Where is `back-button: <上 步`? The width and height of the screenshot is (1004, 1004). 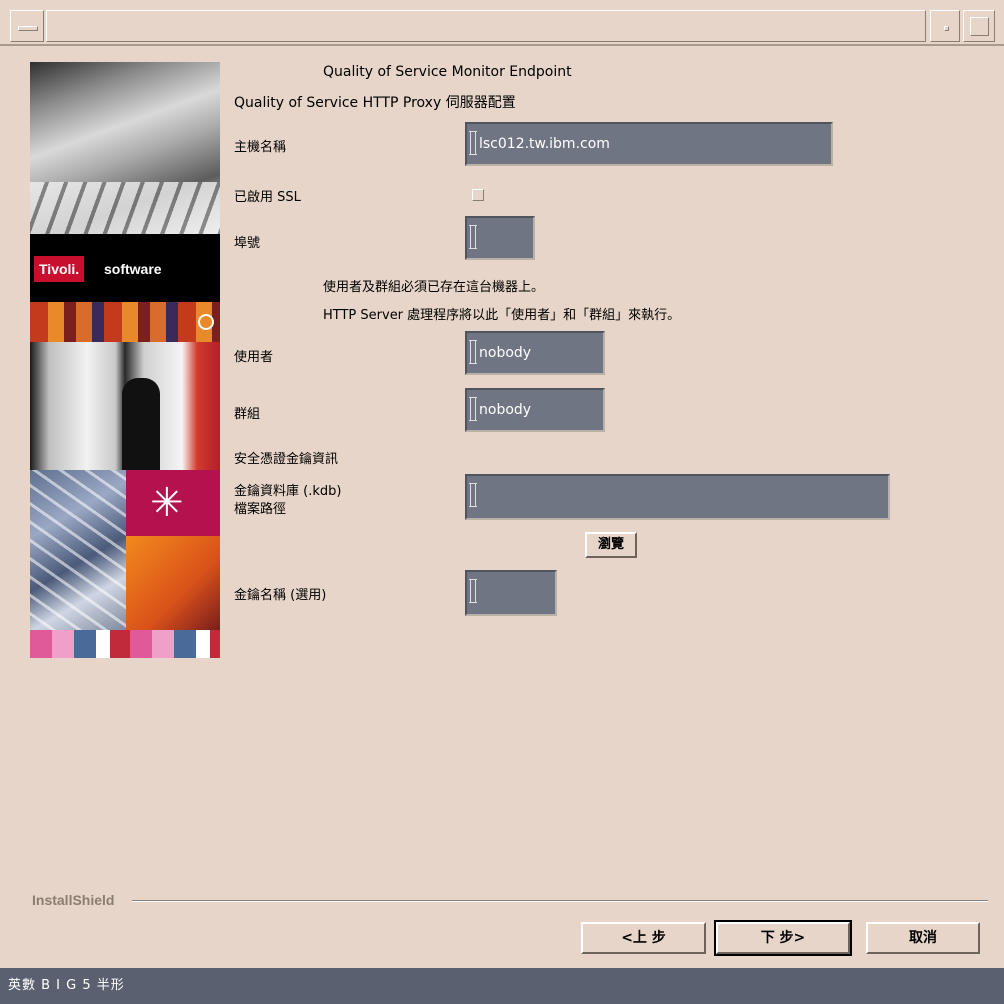
back-button: <上 步 is located at coordinates (643, 938).